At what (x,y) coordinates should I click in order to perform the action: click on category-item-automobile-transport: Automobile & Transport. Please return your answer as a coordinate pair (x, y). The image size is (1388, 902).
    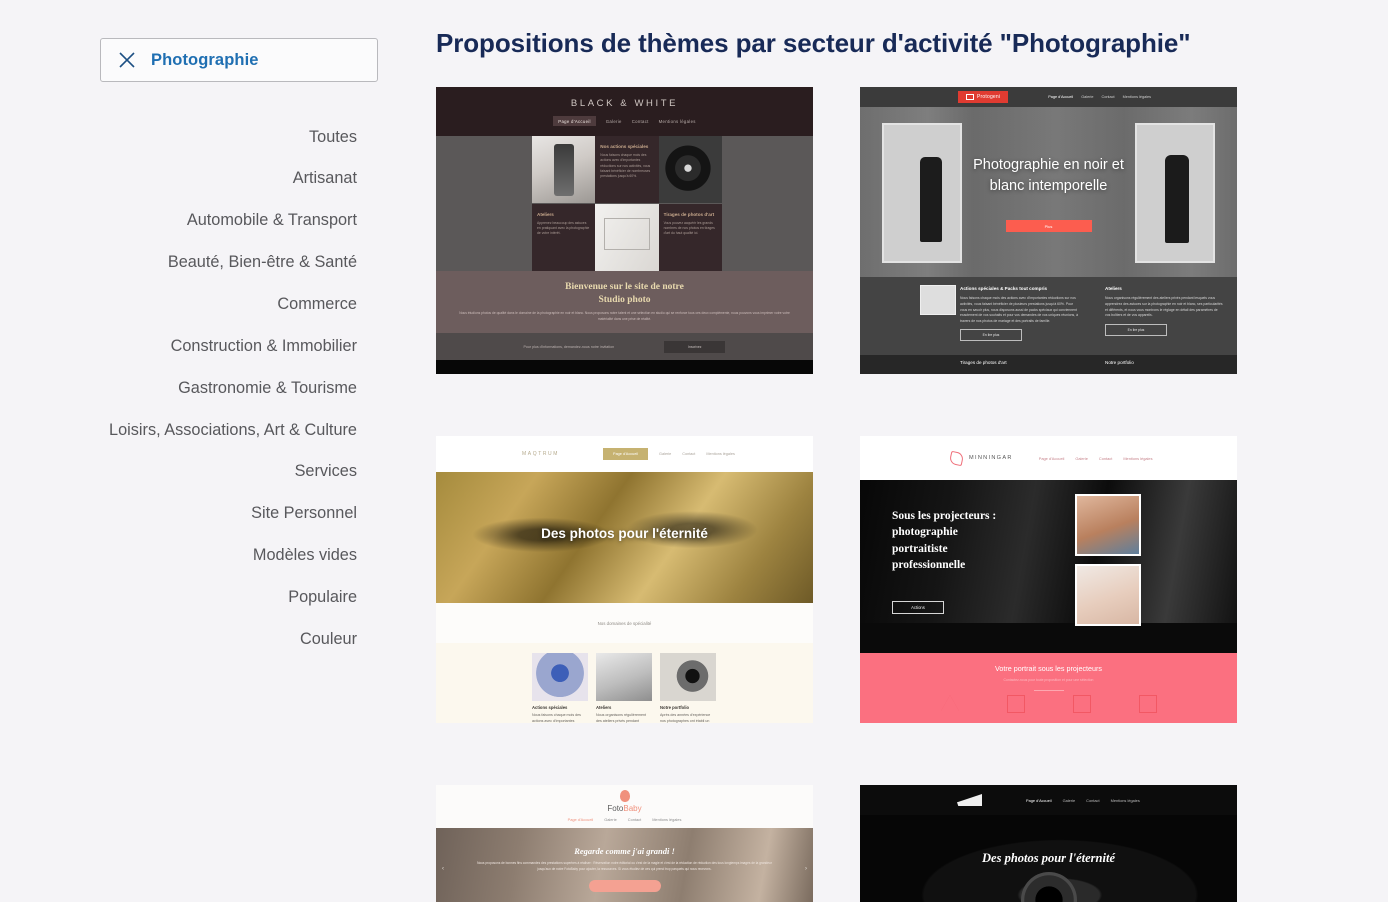
    Looking at the image, I should click on (228, 221).